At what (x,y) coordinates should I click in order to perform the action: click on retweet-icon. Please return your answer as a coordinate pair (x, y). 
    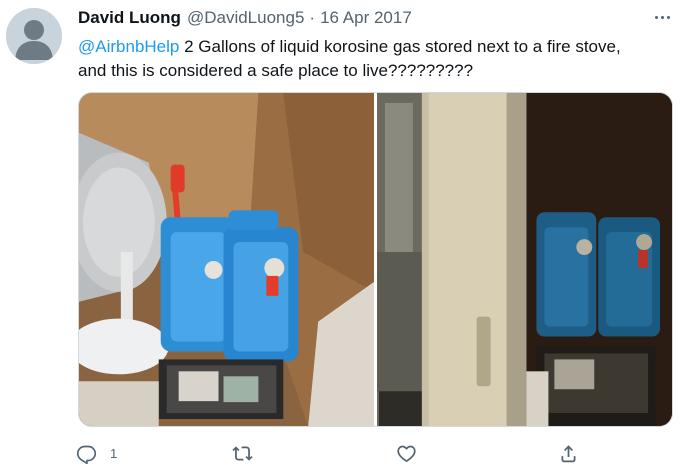
    Looking at the image, I should click on (242, 453).